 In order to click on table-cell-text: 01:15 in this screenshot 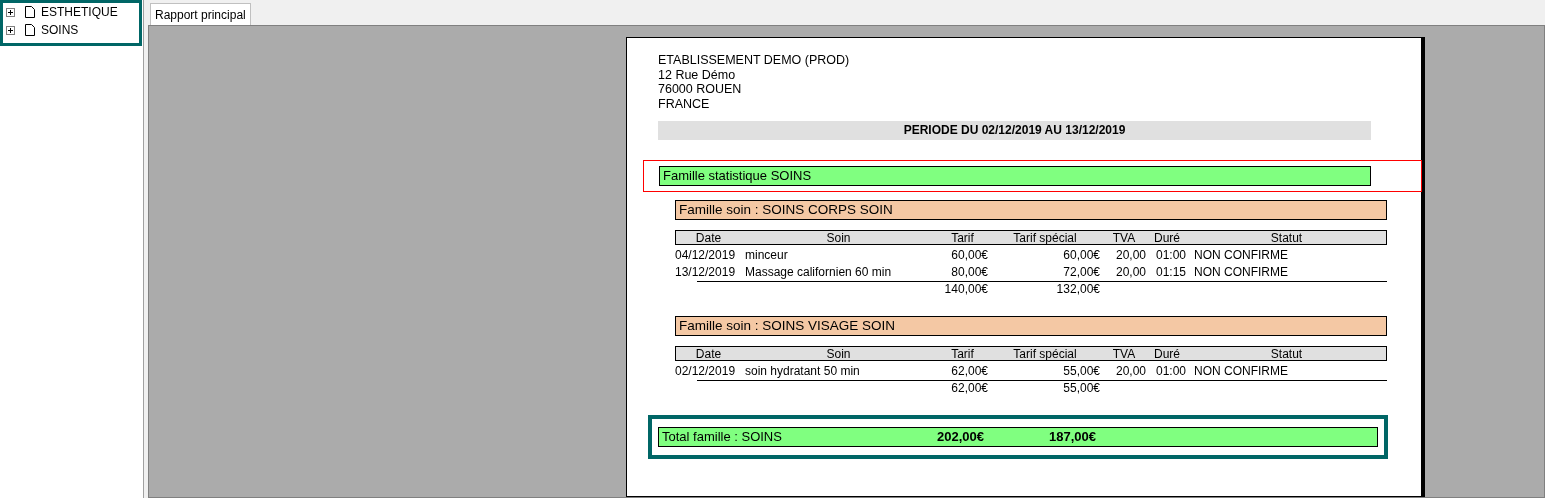, I will do `click(1170, 272)`.